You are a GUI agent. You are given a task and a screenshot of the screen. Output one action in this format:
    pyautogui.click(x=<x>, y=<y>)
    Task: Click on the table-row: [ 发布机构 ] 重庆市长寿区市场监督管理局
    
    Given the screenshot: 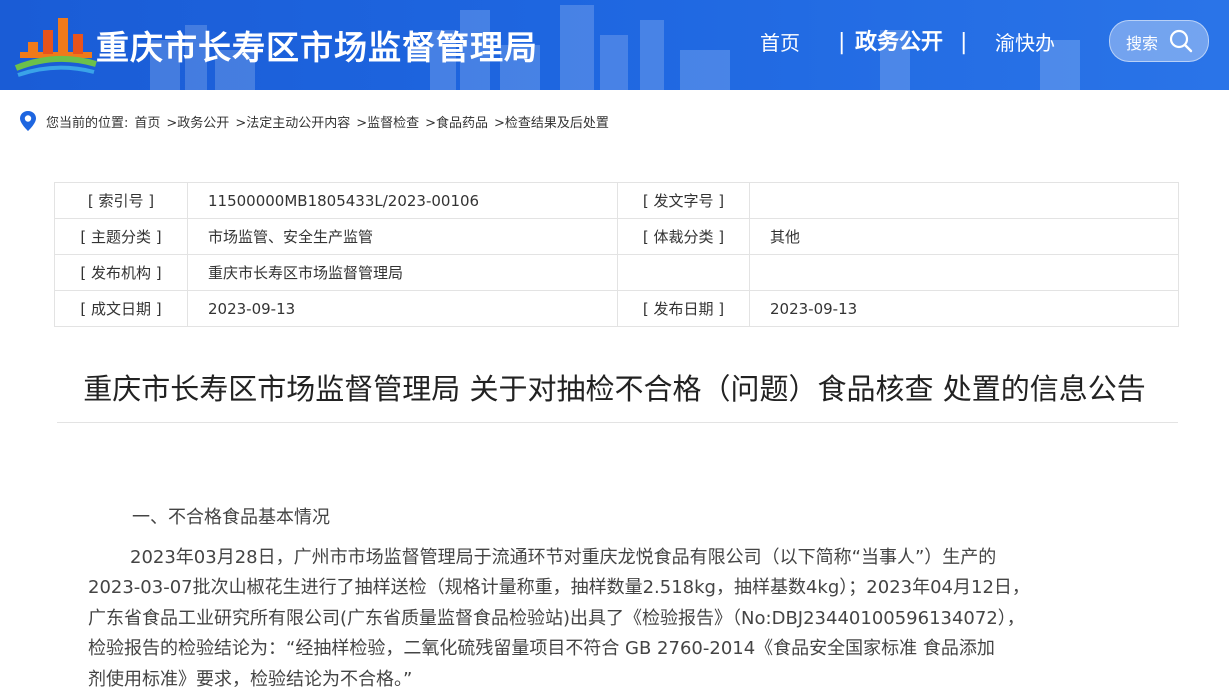 What is the action you would take?
    pyautogui.click(x=616, y=272)
    